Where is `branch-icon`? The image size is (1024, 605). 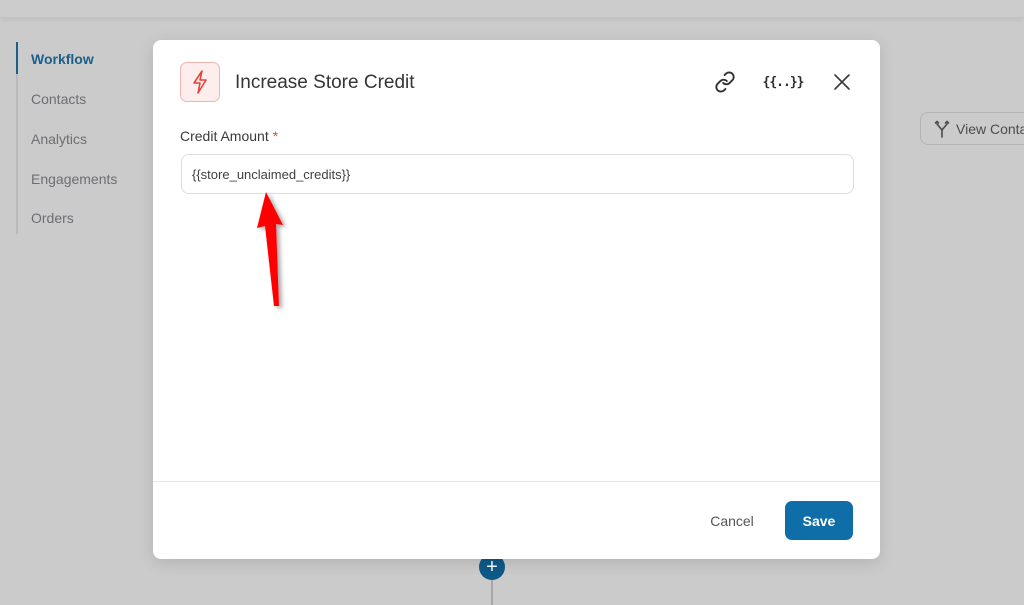
branch-icon is located at coordinates (942, 128).